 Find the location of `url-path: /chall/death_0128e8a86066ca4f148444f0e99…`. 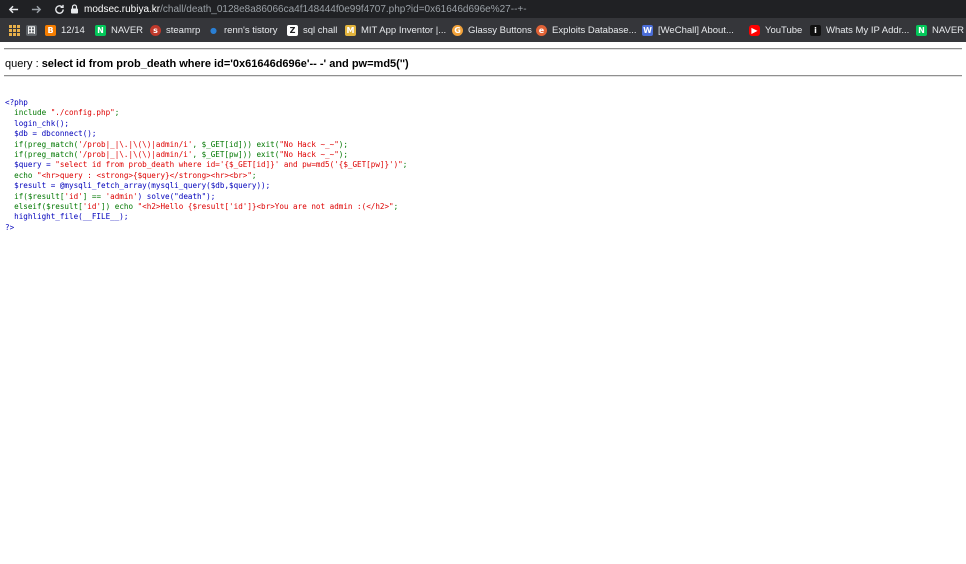

url-path: /chall/death_0128e8a86066ca4f148444f0e99… is located at coordinates (343, 9).